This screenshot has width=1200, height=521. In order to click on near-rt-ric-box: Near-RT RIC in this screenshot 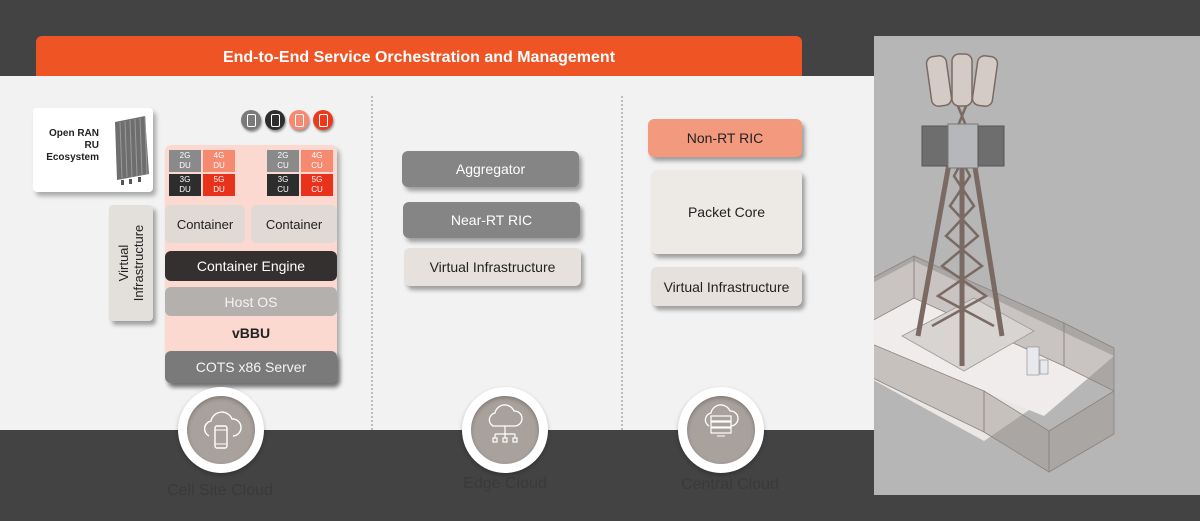, I will do `click(491, 220)`.